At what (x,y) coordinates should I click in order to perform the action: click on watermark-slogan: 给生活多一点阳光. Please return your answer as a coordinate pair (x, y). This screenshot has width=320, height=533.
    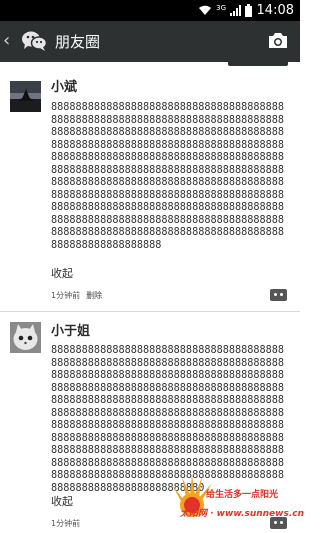
    Looking at the image, I should click on (242, 495).